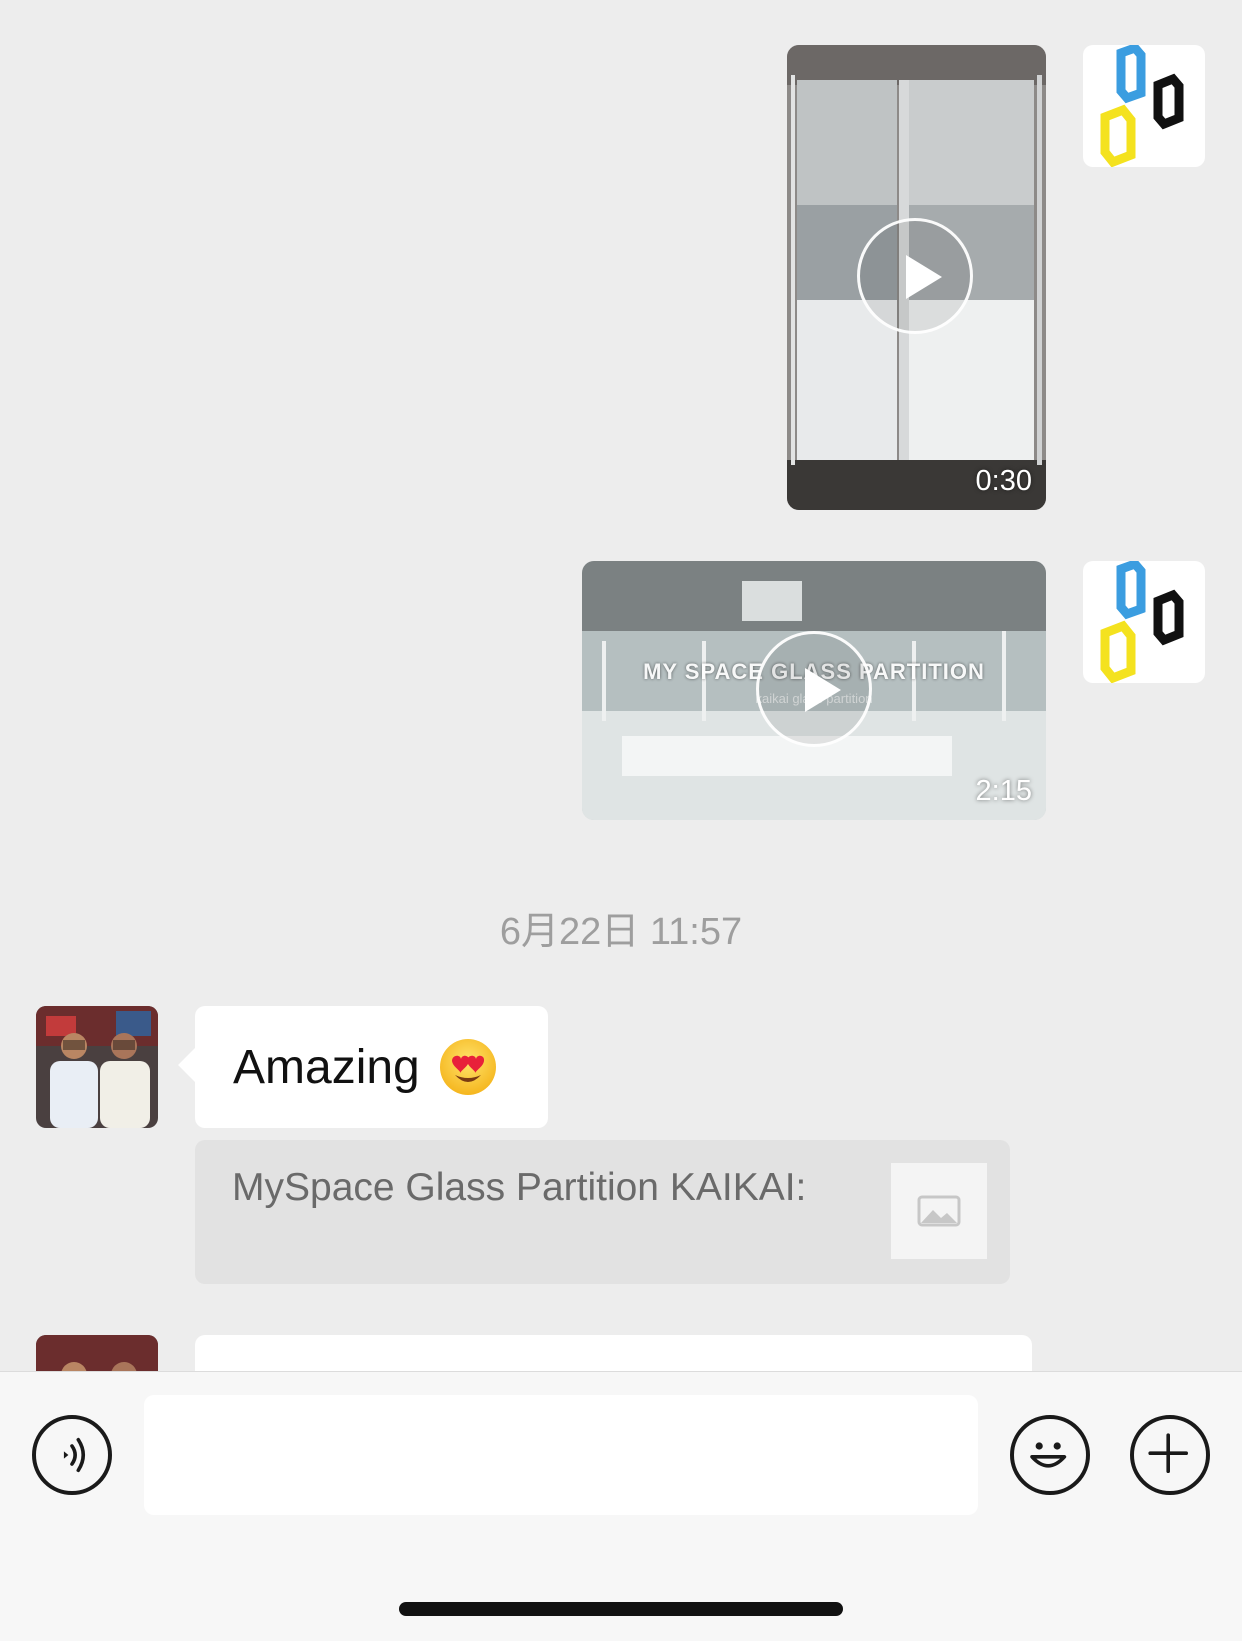  Describe the element at coordinates (1003, 481) in the screenshot. I see `video-duration: 0:30` at that location.